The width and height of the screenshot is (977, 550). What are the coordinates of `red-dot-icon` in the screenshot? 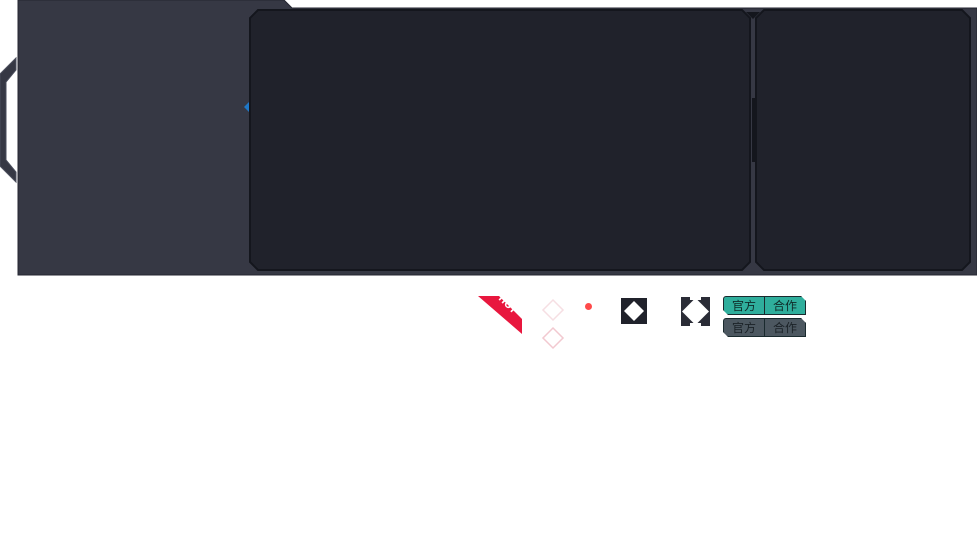 It's located at (588, 306).